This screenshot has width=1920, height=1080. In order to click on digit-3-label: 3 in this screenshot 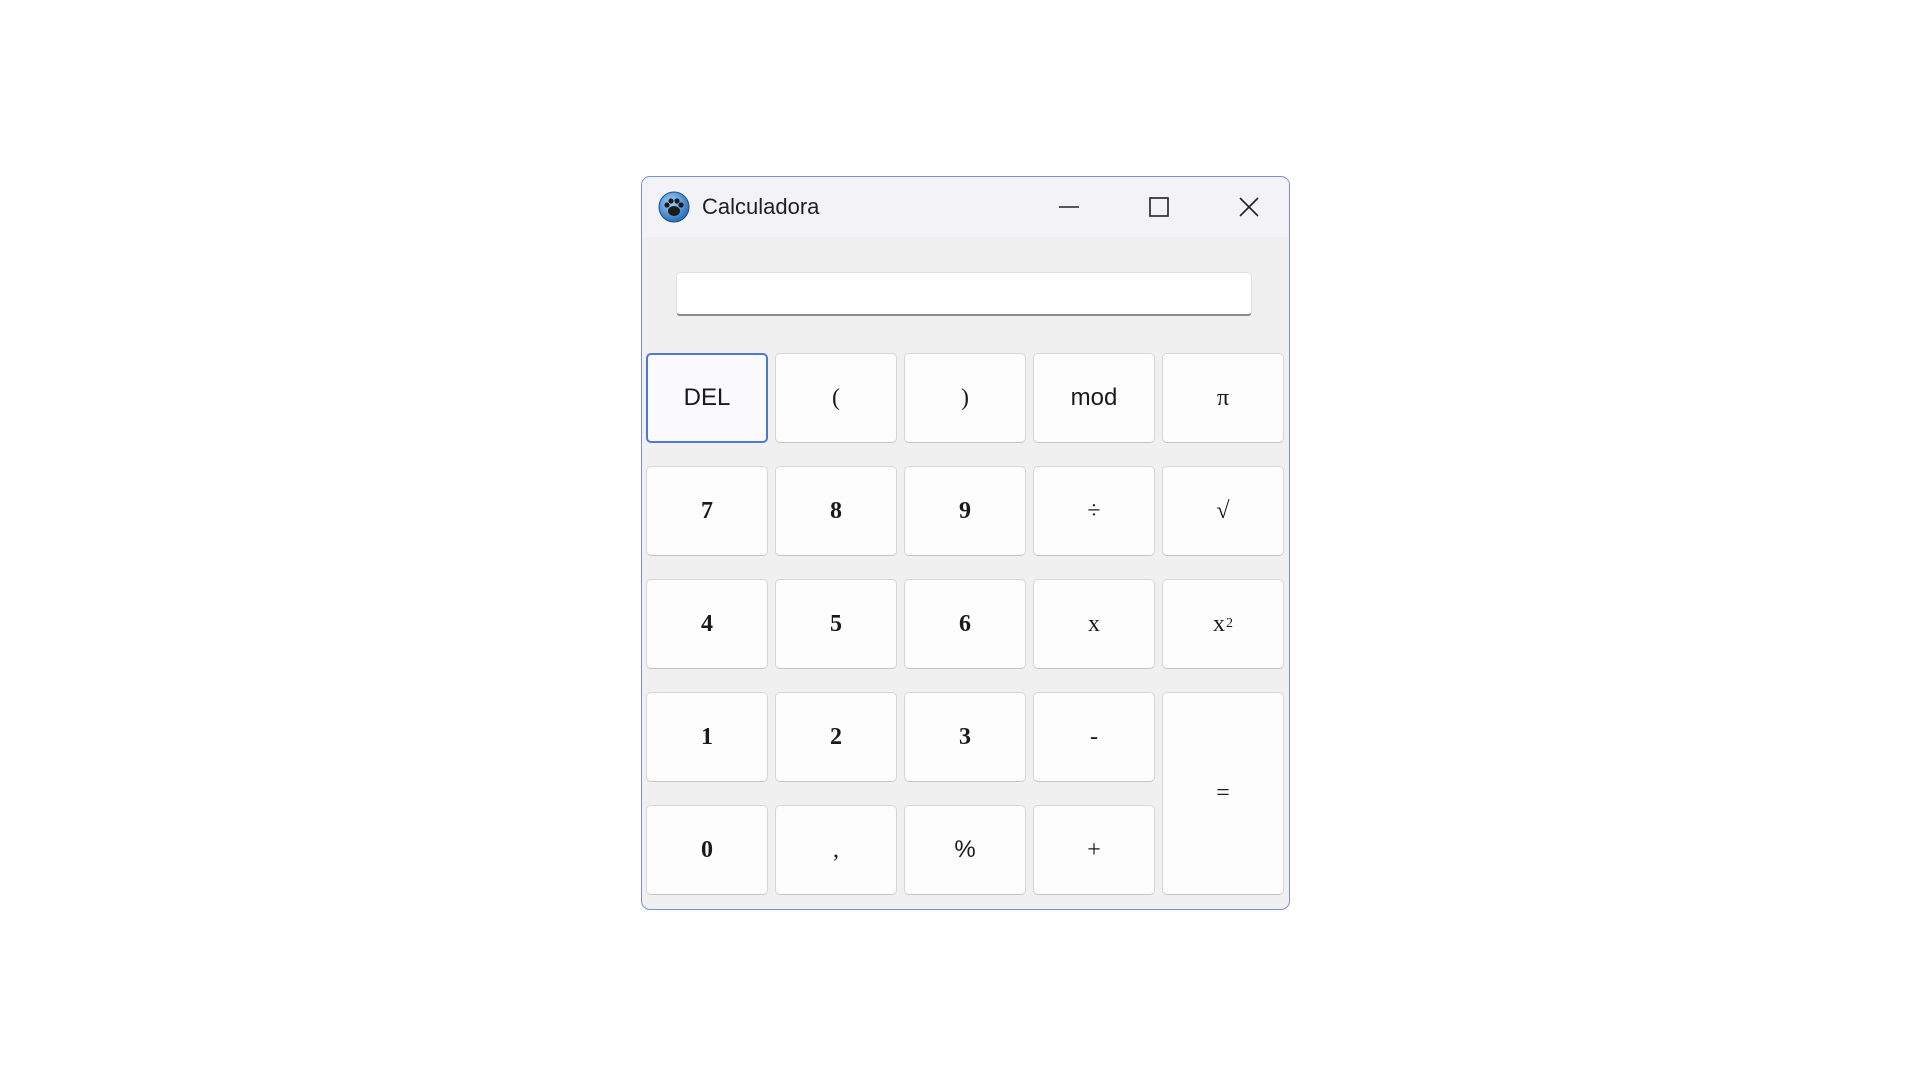, I will do `click(965, 736)`.